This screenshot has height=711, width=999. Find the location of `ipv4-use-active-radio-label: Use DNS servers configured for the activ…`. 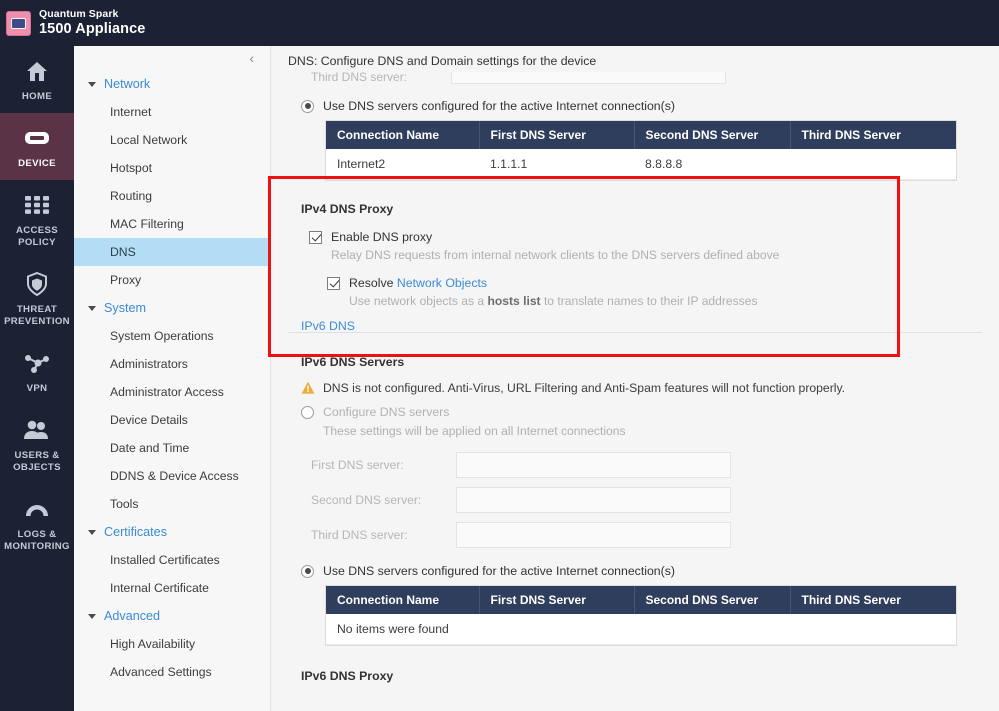

ipv4-use-active-radio-label: Use DNS servers configured for the activ… is located at coordinates (499, 106).